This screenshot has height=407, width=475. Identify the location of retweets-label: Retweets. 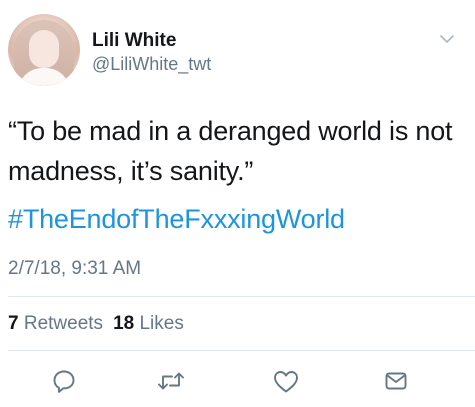
(63, 323).